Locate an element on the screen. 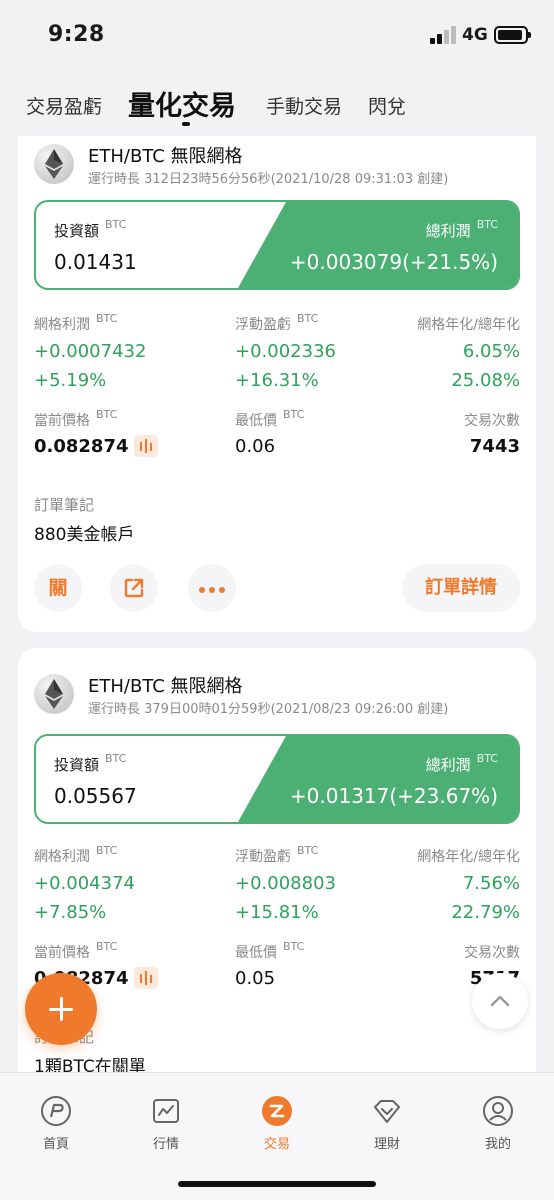 This screenshot has height=1200, width=554. more-button is located at coordinates (212, 588).